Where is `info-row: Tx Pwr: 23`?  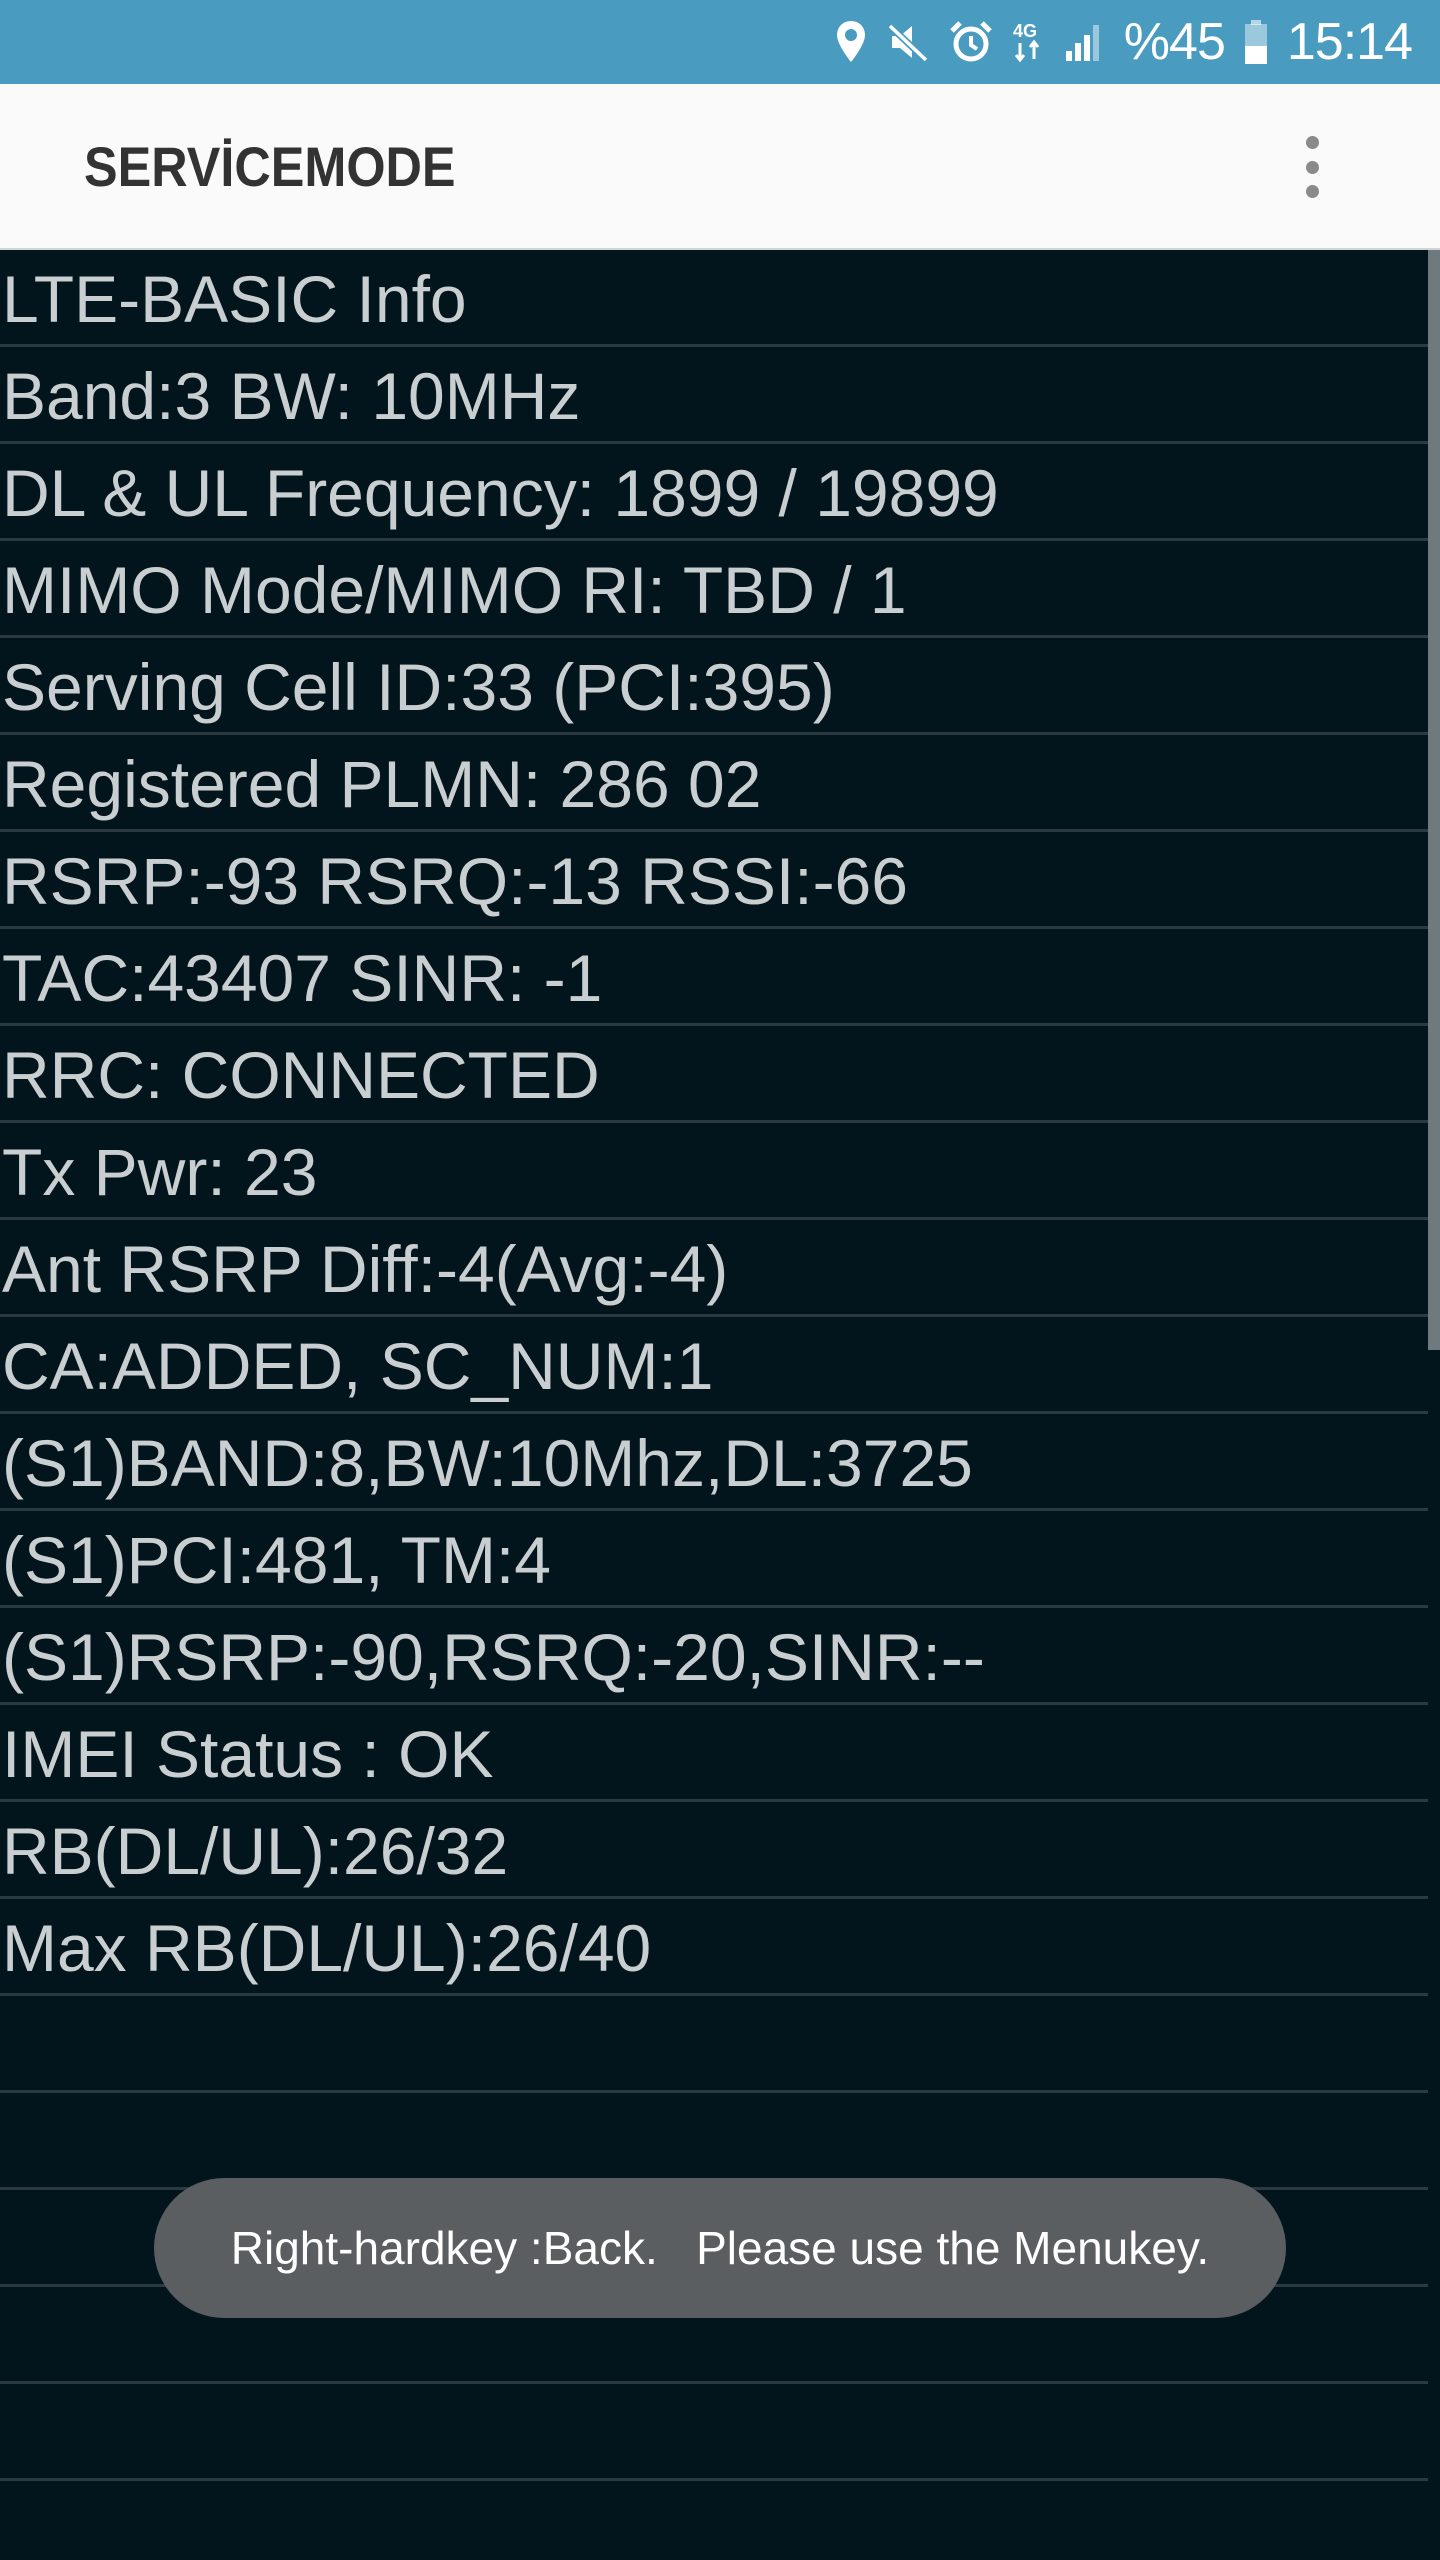
info-row: Tx Pwr: 23 is located at coordinates (714, 1171).